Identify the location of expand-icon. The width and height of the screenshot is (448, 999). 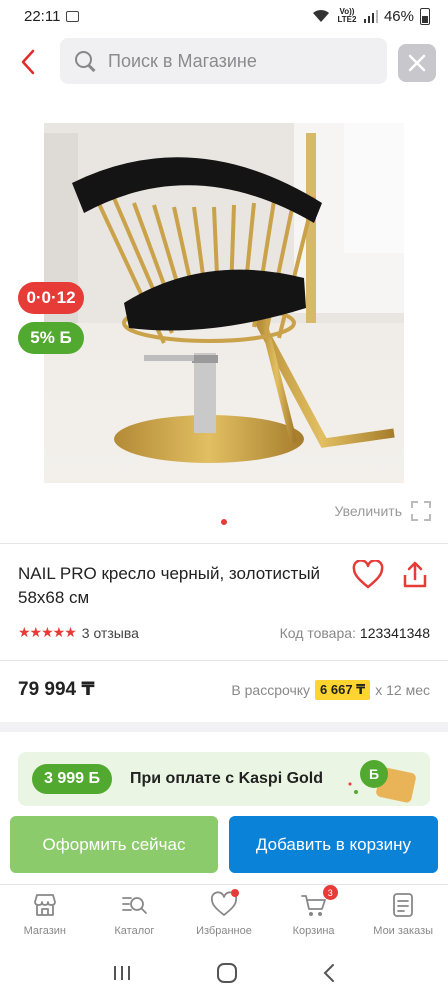
(421, 511).